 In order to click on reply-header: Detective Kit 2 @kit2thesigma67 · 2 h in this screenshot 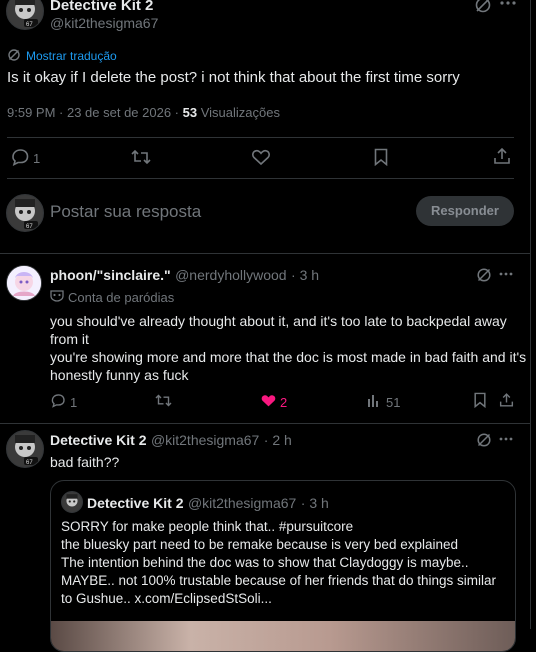, I will do `click(171, 441)`.